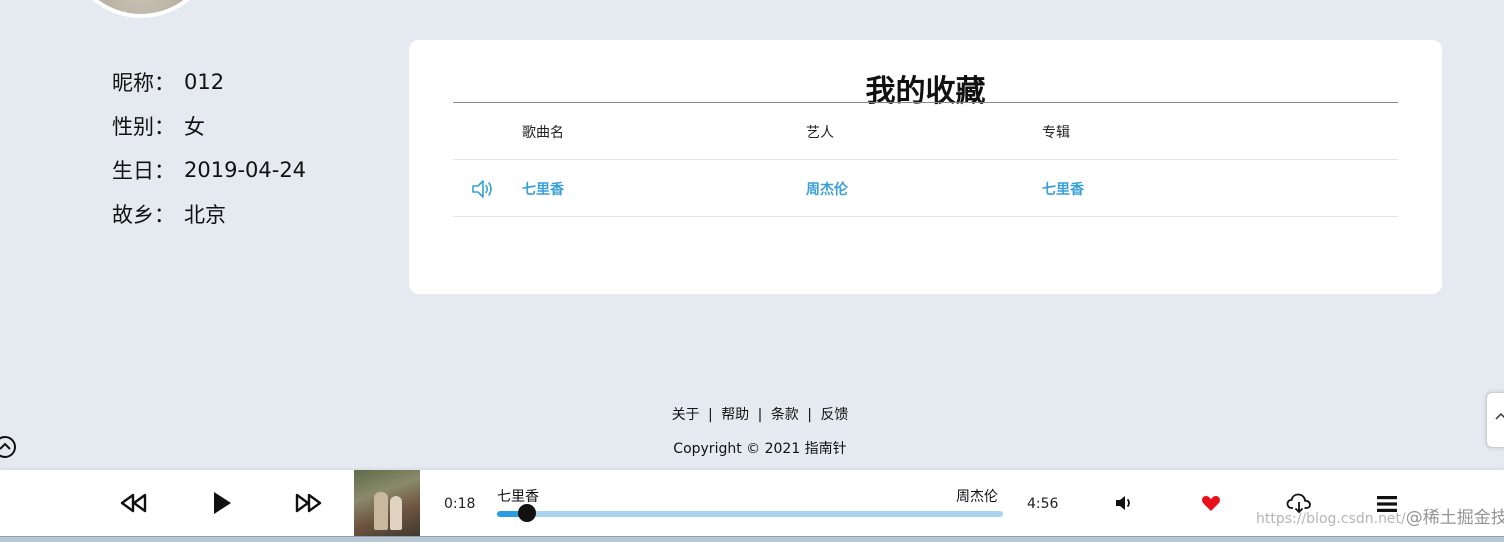 The image size is (1504, 542). What do you see at coordinates (834, 415) in the screenshot?
I see `footer-link-feedback: 反馈` at bounding box center [834, 415].